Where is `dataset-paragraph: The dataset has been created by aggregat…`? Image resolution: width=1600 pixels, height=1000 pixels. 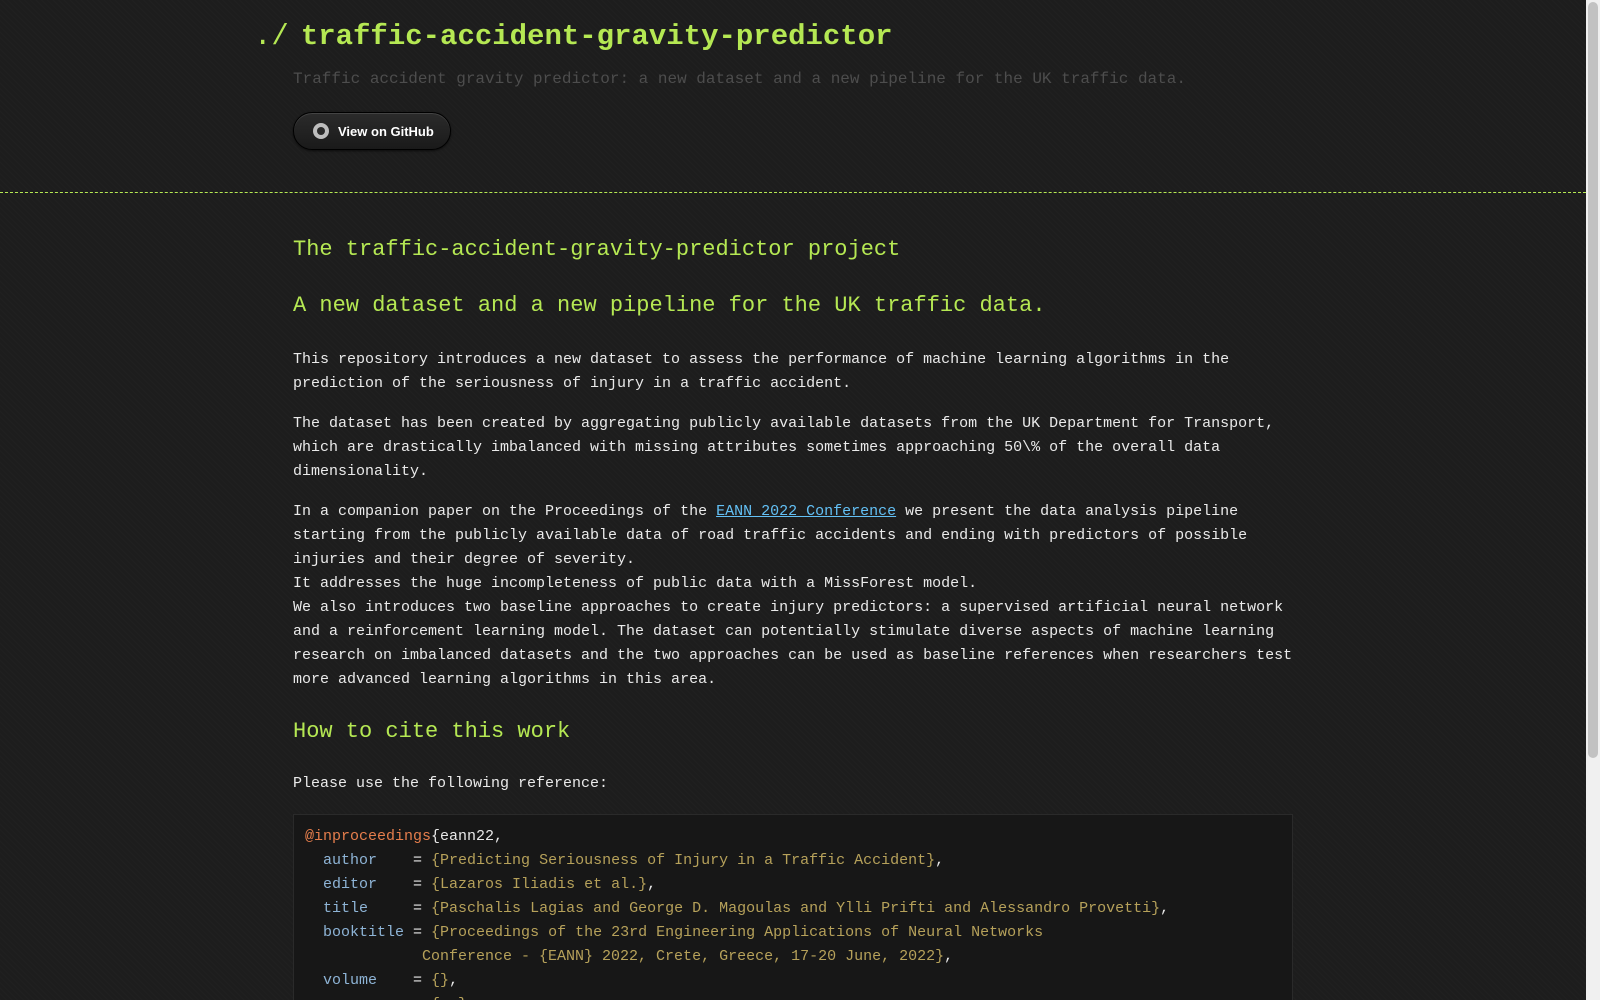
dataset-paragraph: The dataset has been created by aggregat… is located at coordinates (784, 447).